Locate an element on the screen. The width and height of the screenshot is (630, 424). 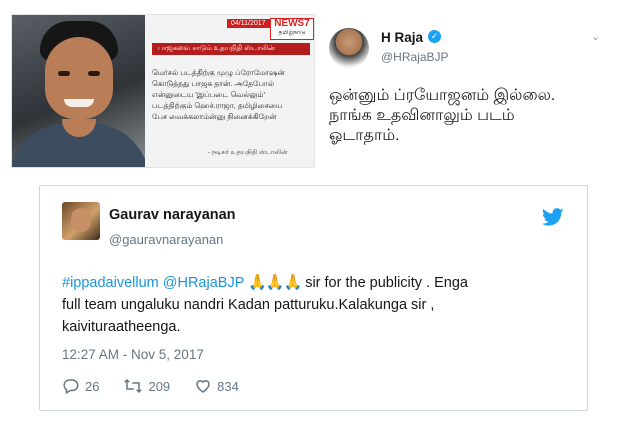
folded-hands-icon: 🙏🙏🙏 is located at coordinates (275, 282).